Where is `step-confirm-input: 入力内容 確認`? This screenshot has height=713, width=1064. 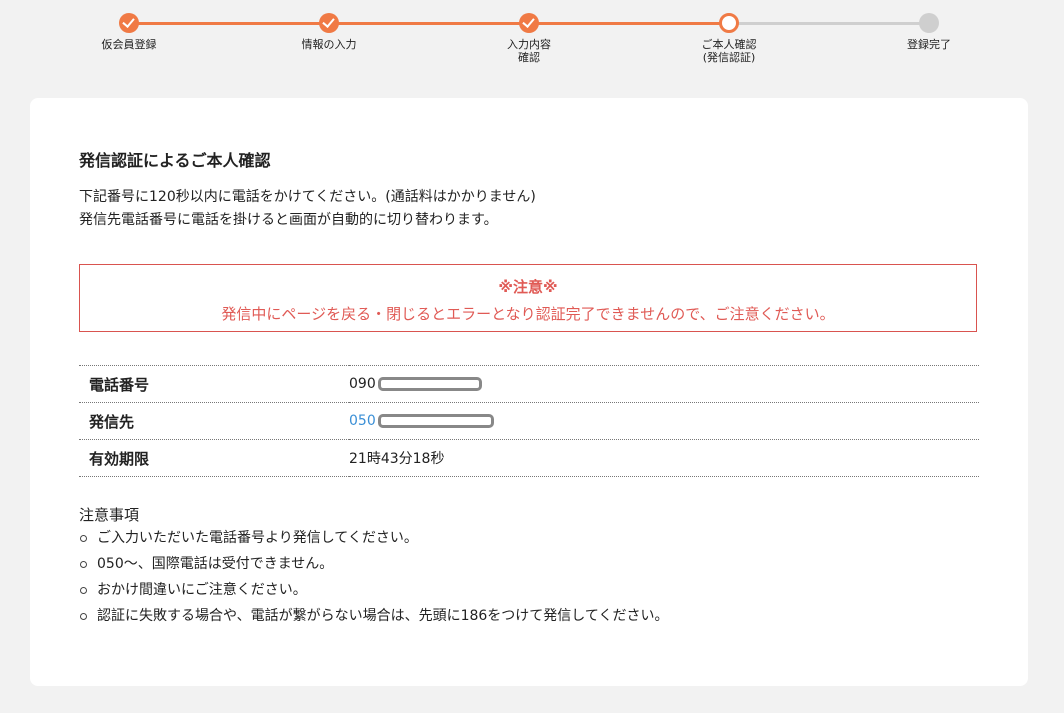 step-confirm-input: 入力内容 確認 is located at coordinates (529, 38).